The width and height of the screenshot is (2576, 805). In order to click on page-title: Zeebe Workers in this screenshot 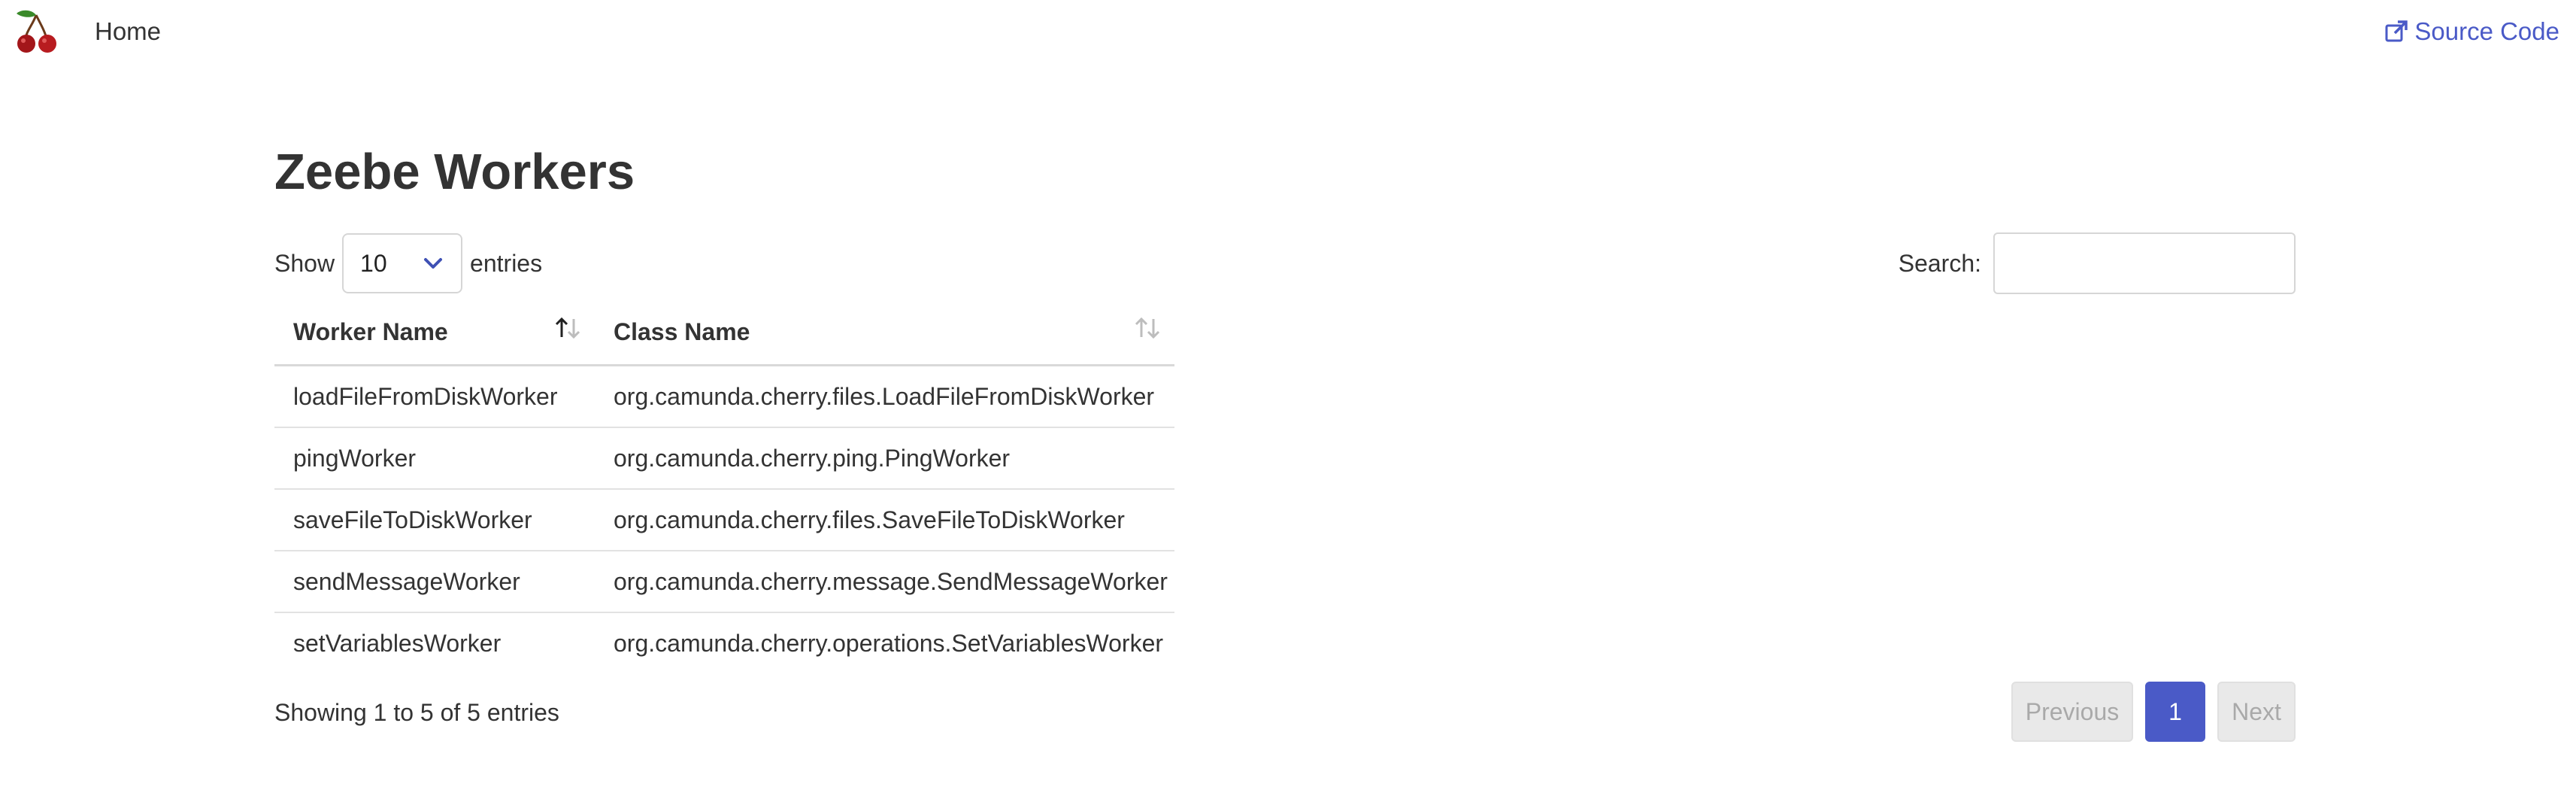, I will do `click(454, 172)`.